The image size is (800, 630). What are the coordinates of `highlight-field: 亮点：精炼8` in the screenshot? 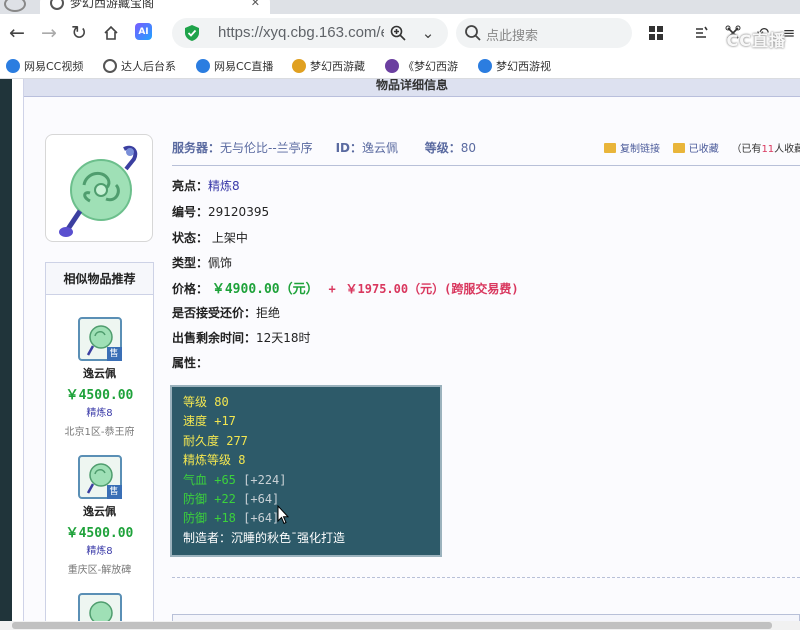 It's located at (206, 186).